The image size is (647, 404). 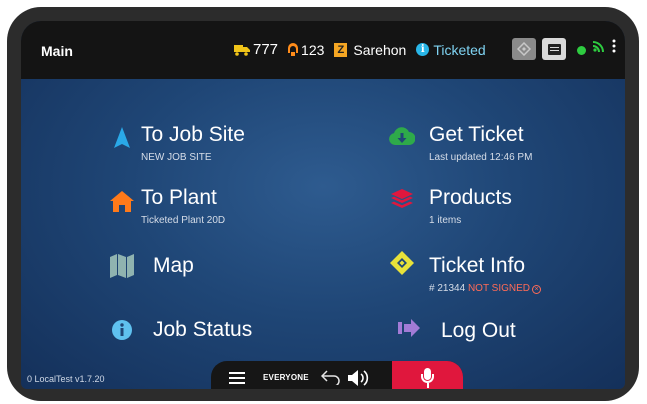 What do you see at coordinates (330, 379) in the screenshot?
I see `back-arrow-icon` at bounding box center [330, 379].